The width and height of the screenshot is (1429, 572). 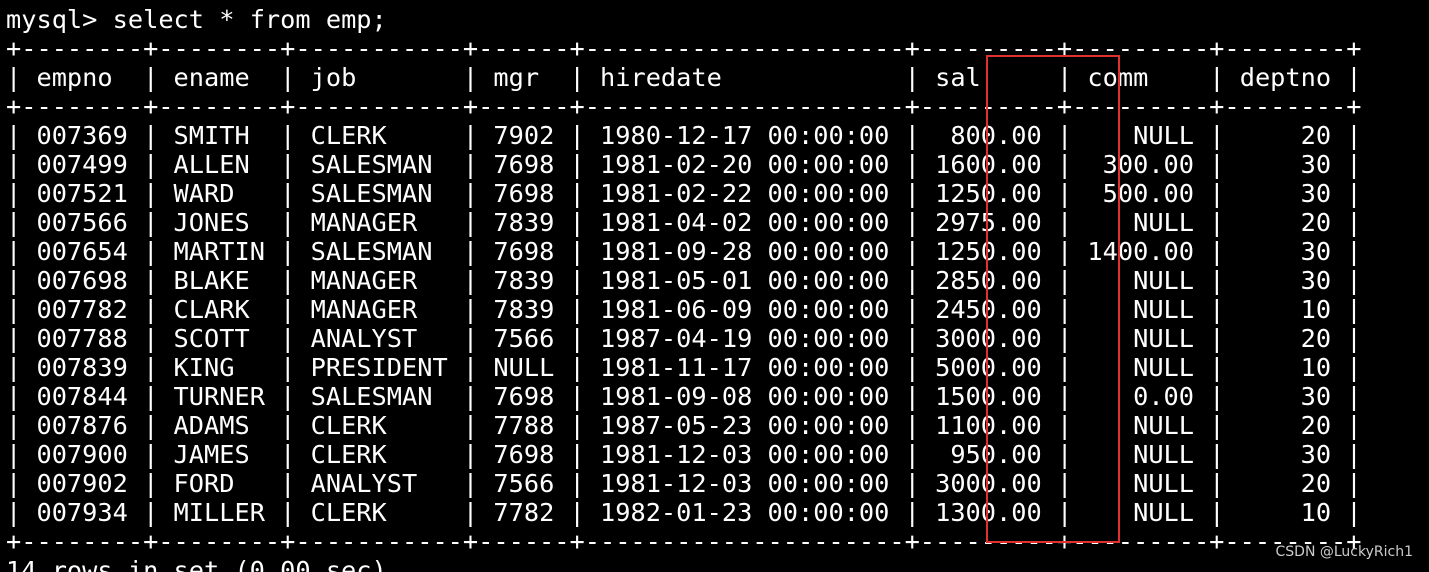 I want to click on cell-sal: 1300.00, so click(x=988, y=512).